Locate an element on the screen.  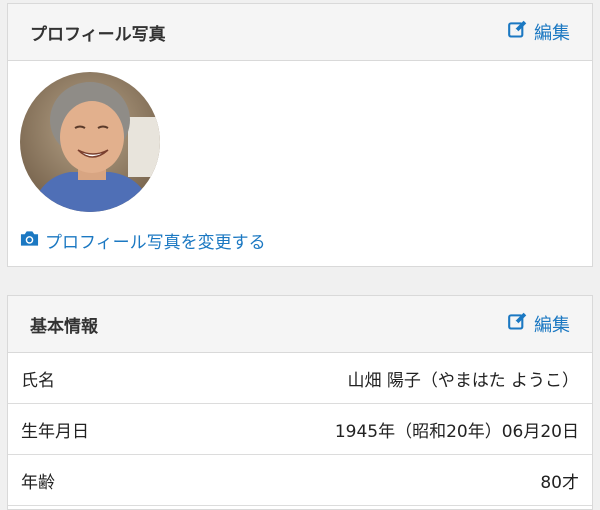
basic-info-title: 基本情報 is located at coordinates (64, 326).